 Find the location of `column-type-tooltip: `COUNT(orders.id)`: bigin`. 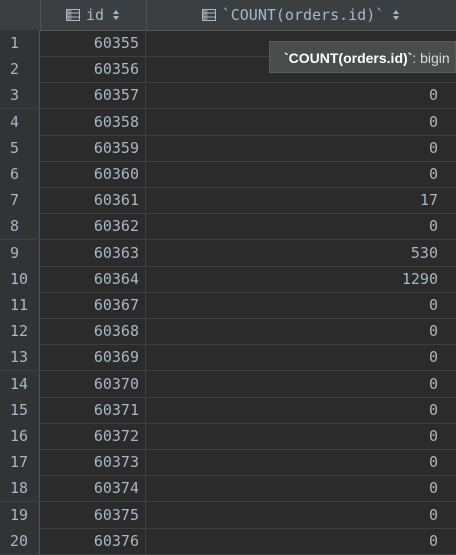

column-type-tooltip: `COUNT(orders.id)`: bigin is located at coordinates (362, 57).